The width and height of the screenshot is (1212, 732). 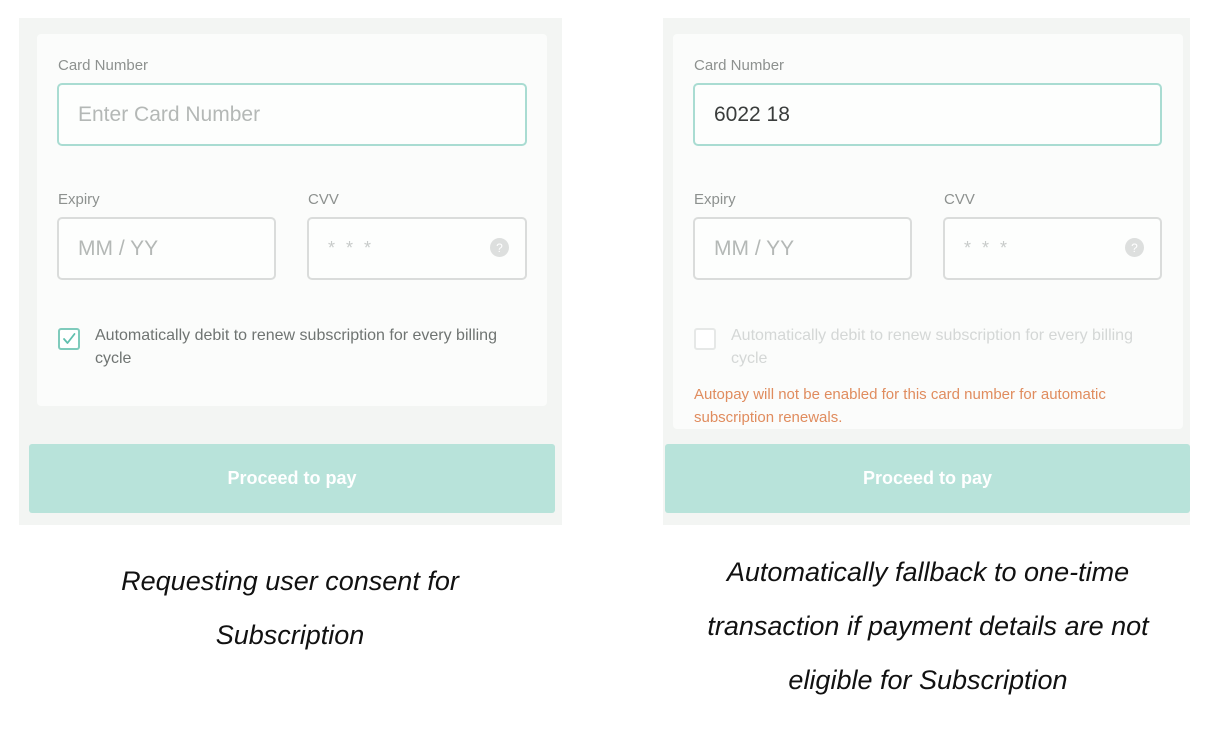 I want to click on card-number-value: 6022 18, so click(x=752, y=114).